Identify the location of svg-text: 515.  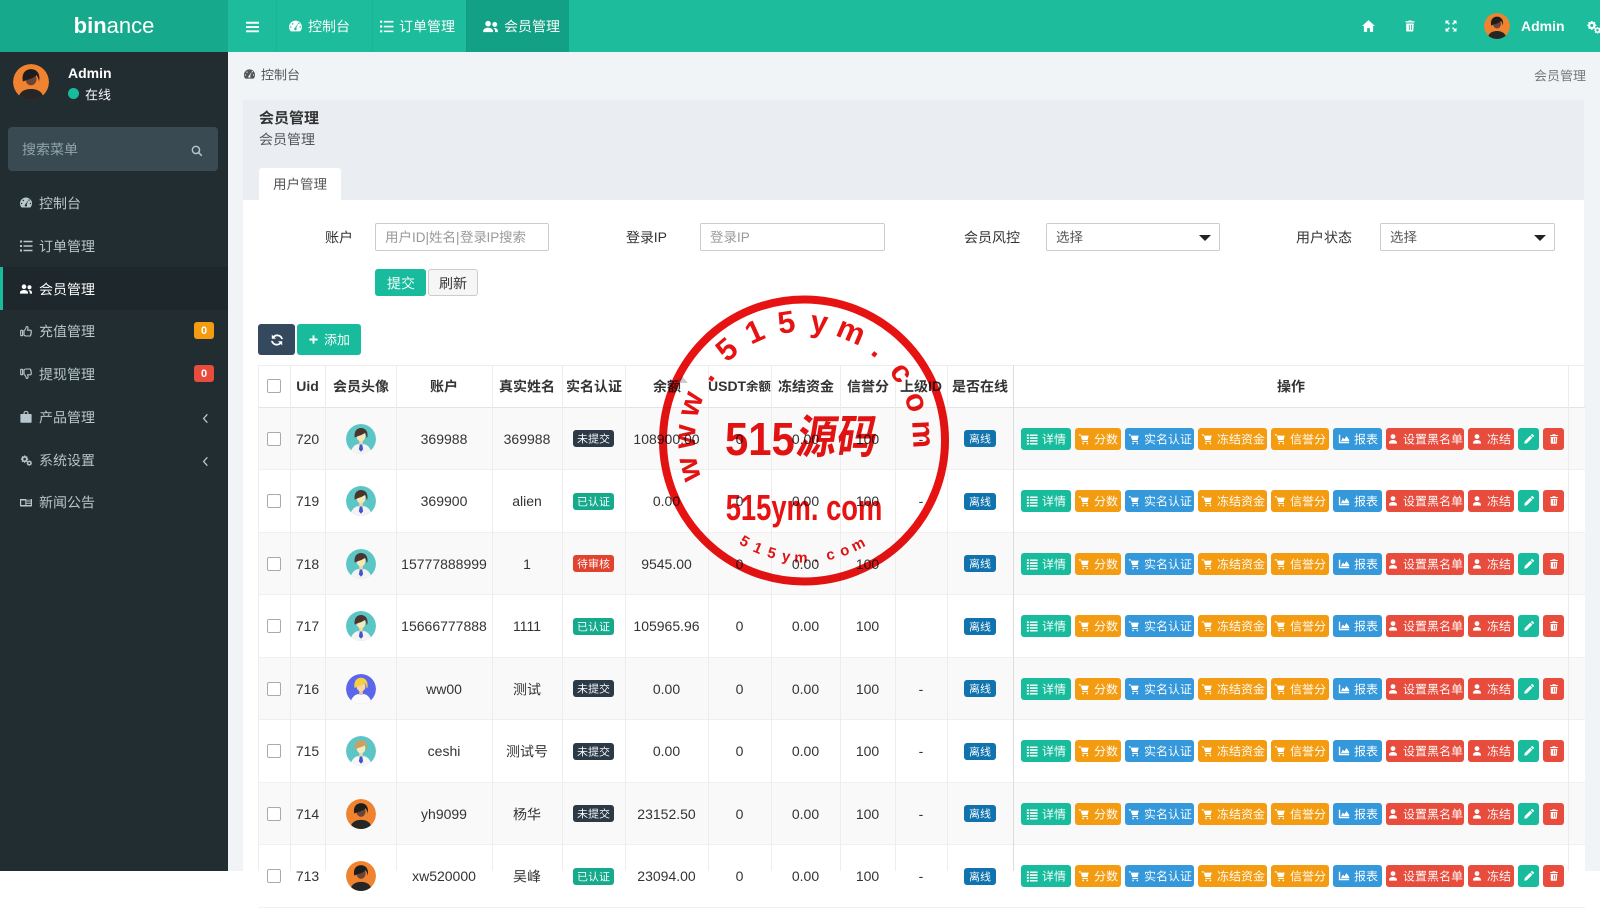
(760, 439).